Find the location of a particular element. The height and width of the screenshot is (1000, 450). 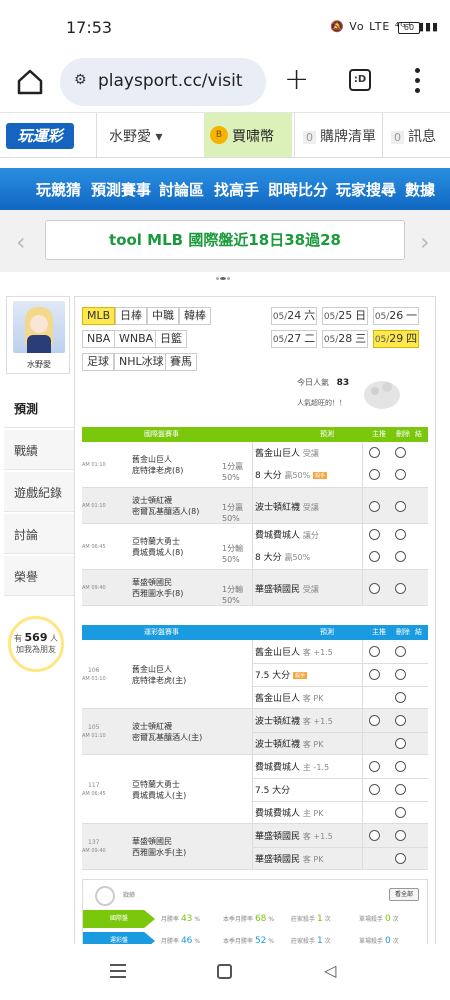

league-horse: 賽馬 is located at coordinates (181, 362).